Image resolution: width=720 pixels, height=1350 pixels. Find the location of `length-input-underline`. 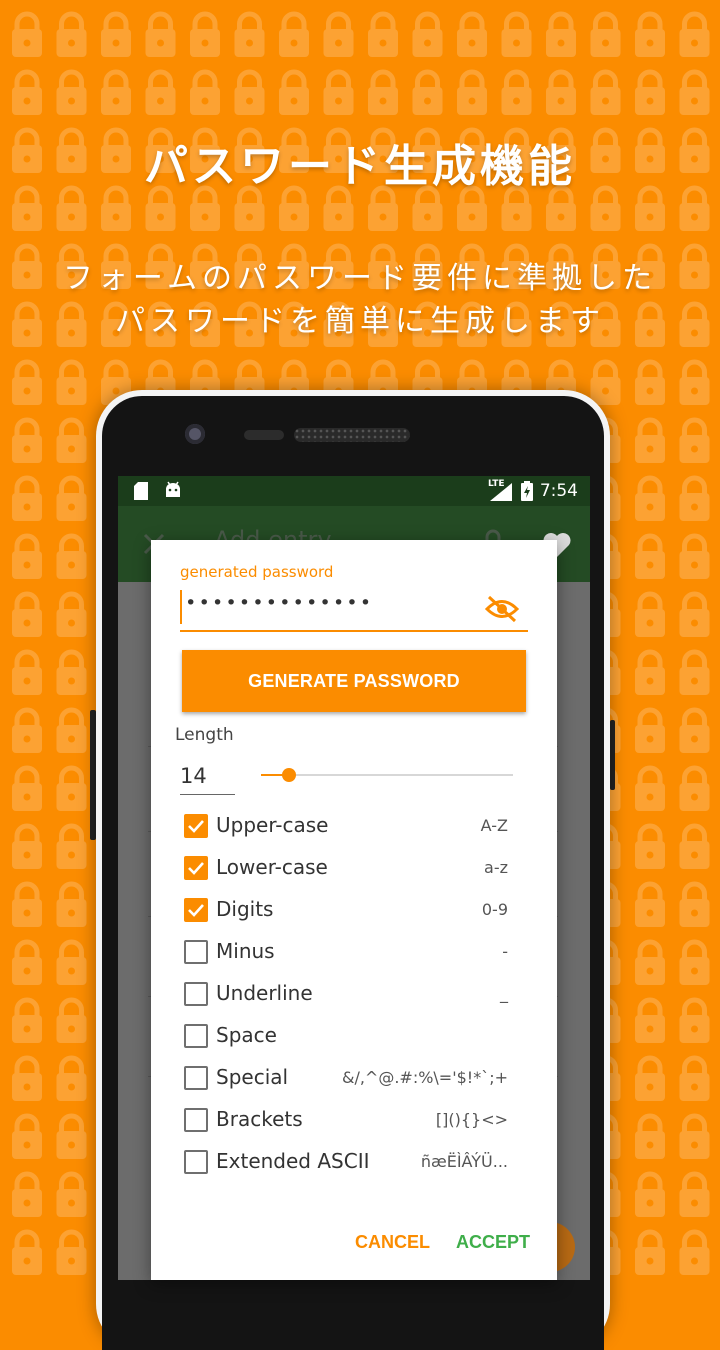

length-input-underline is located at coordinates (207, 794).